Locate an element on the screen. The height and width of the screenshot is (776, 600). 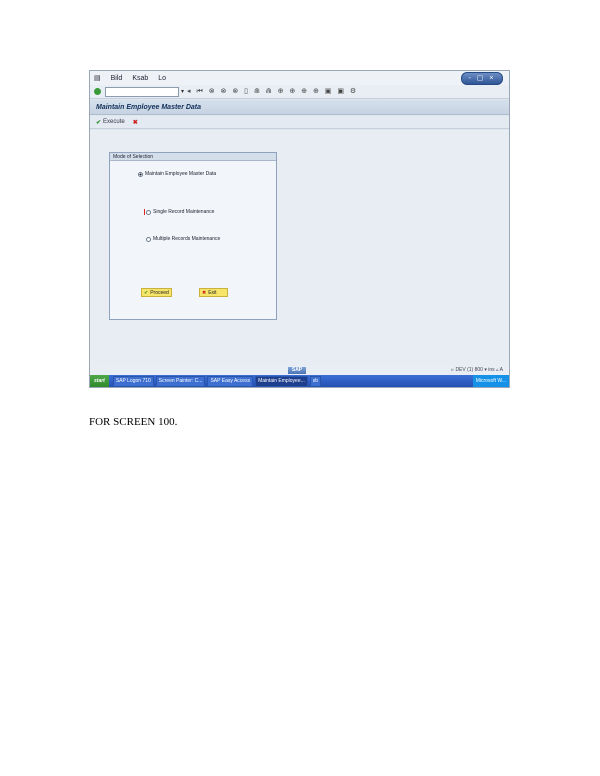
radio-option-multiple: Multiple Records Maintenance is located at coordinates (183, 239).